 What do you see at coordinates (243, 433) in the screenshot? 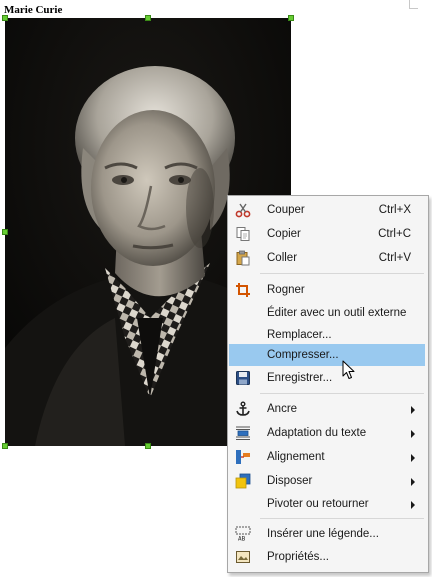
I see `wrap-icon` at bounding box center [243, 433].